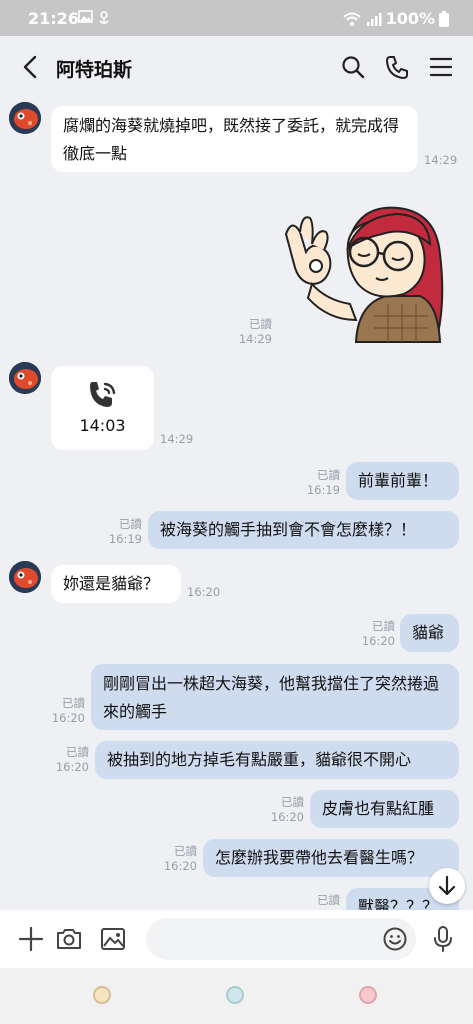  I want to click on chat-header: 阿特珀斯, so click(236, 67).